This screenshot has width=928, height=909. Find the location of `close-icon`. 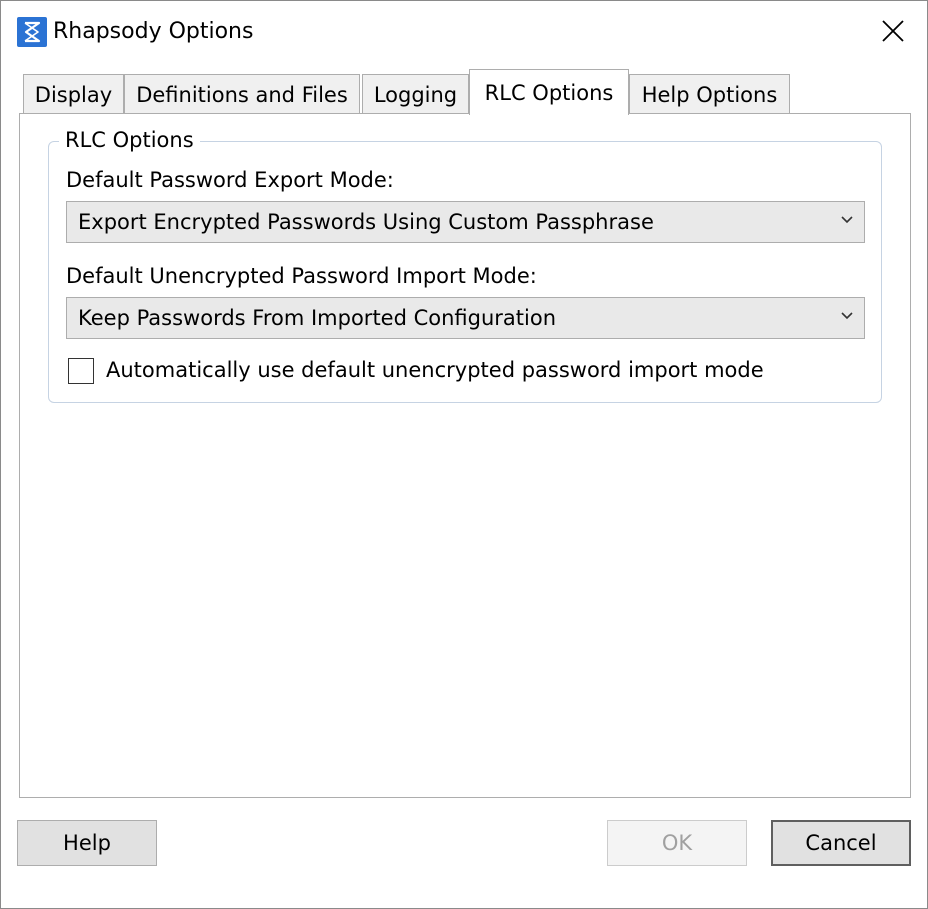

close-icon is located at coordinates (893, 31).